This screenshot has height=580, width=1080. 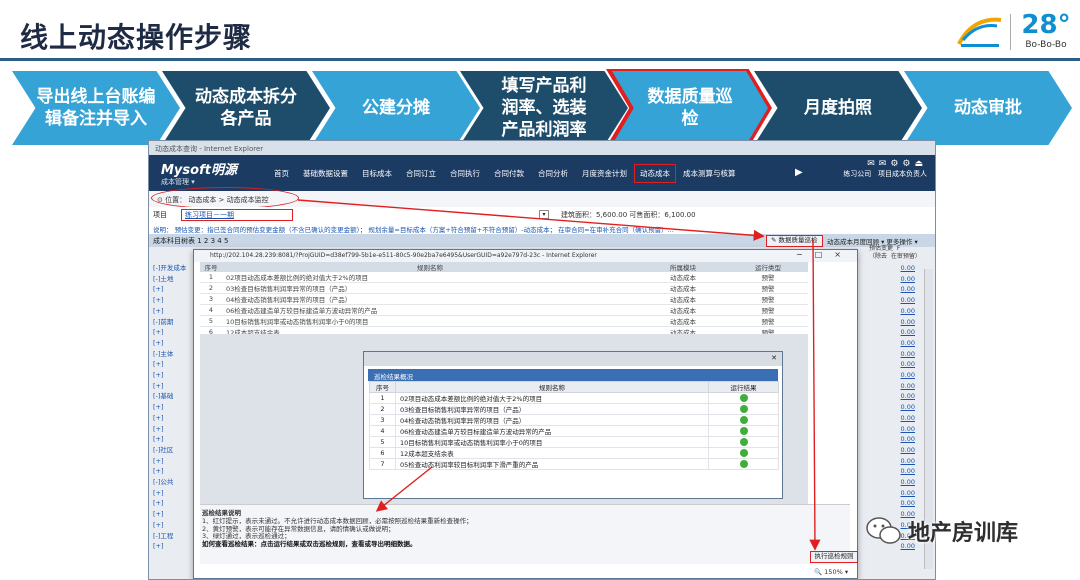 I want to click on result-row: 6 12成本超支结余表, so click(x=574, y=453).